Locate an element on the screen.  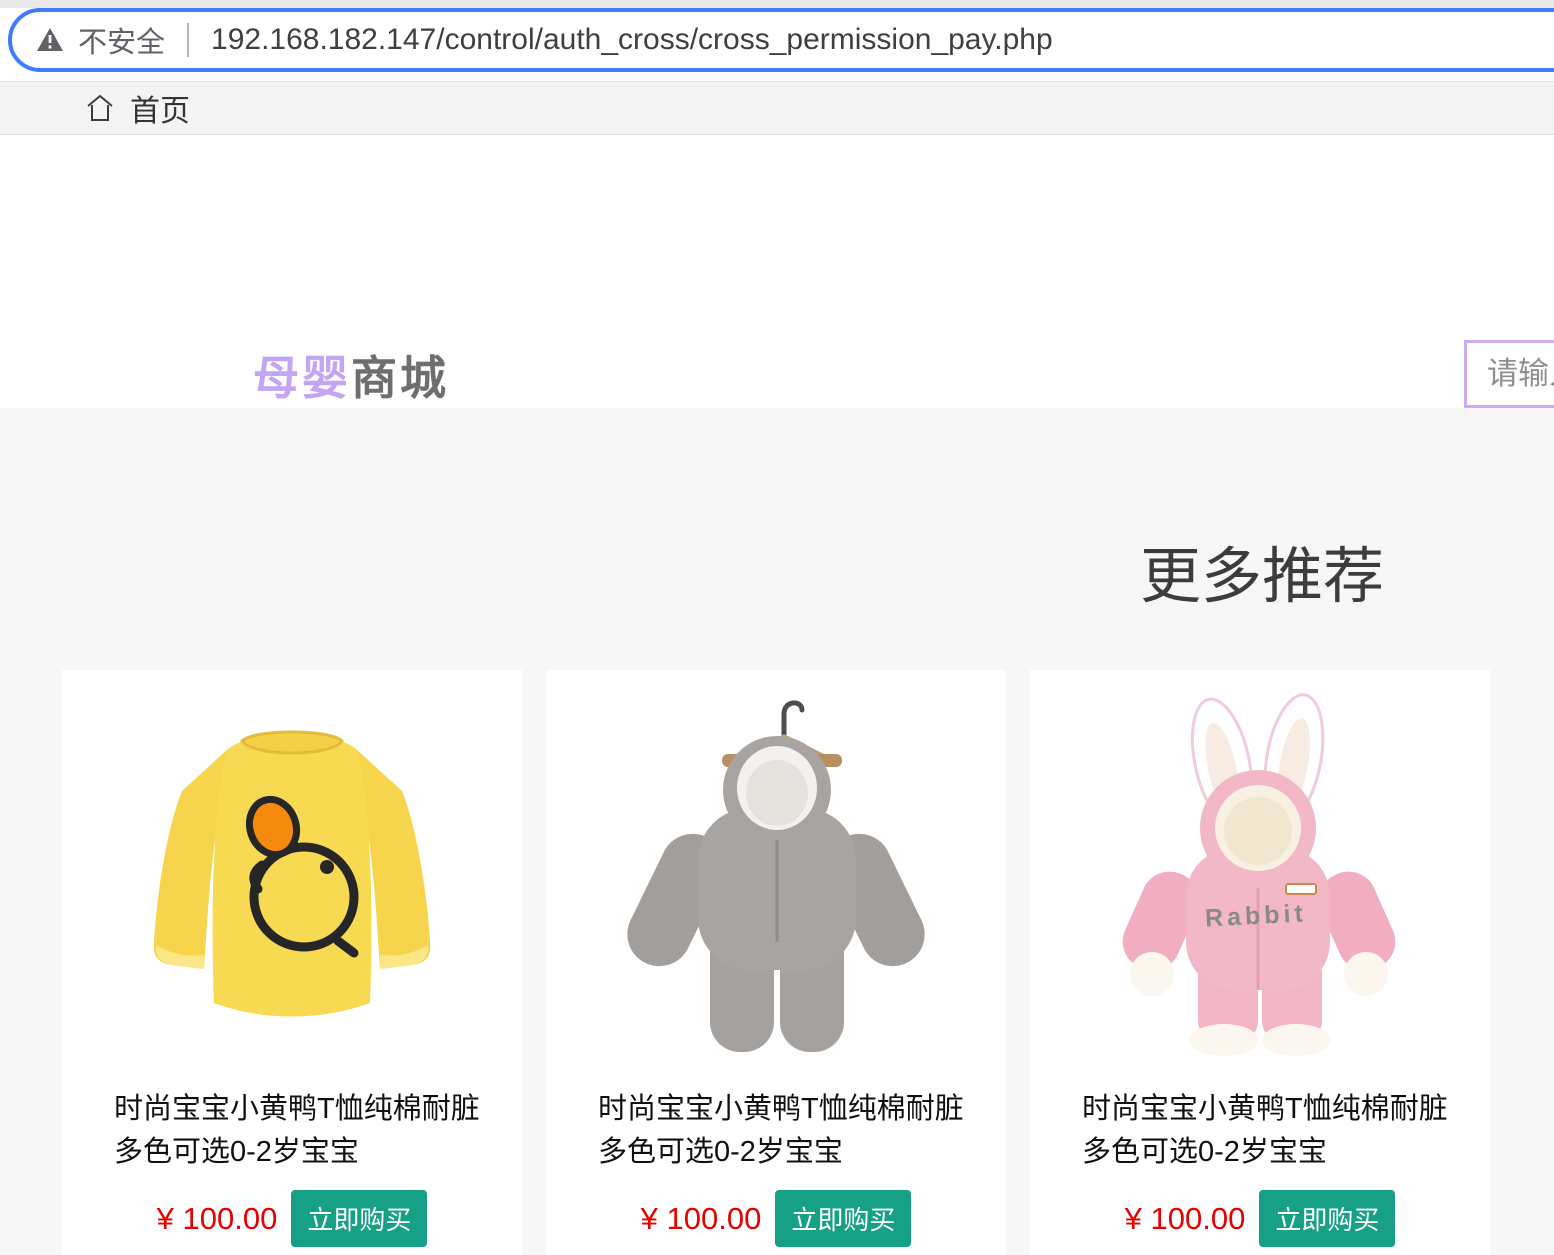
logo-part-1: 母婴 is located at coordinates (302, 378).